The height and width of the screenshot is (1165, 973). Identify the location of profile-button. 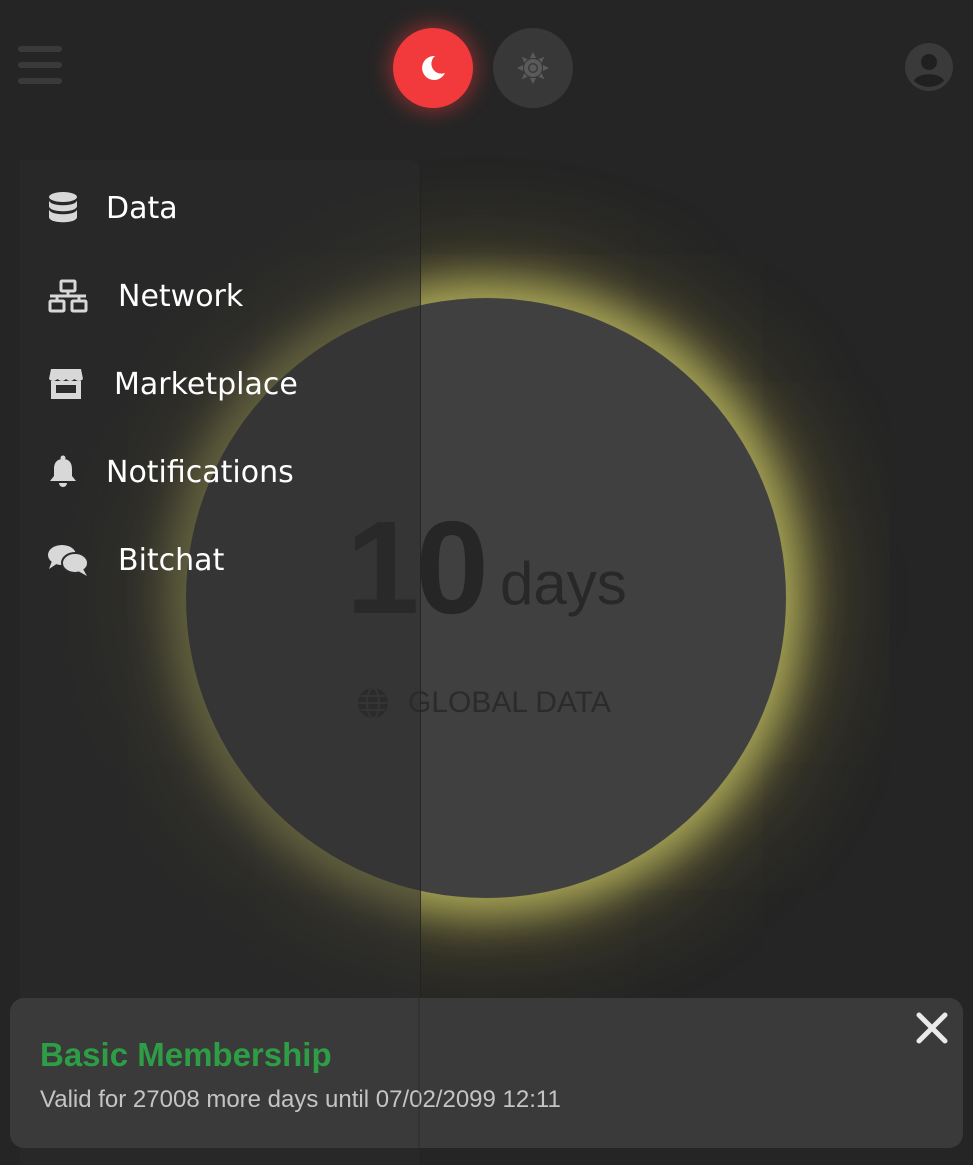
(929, 67).